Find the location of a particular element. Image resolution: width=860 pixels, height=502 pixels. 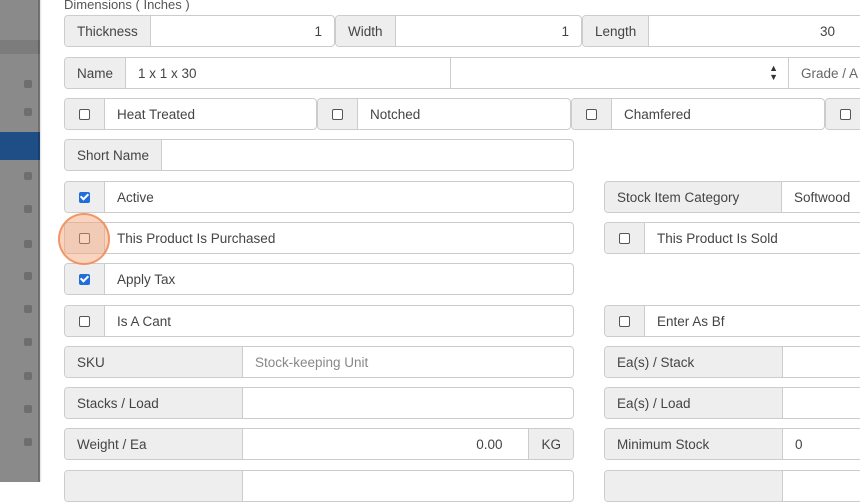

sold-group: This Product Is Sold is located at coordinates (732, 238).